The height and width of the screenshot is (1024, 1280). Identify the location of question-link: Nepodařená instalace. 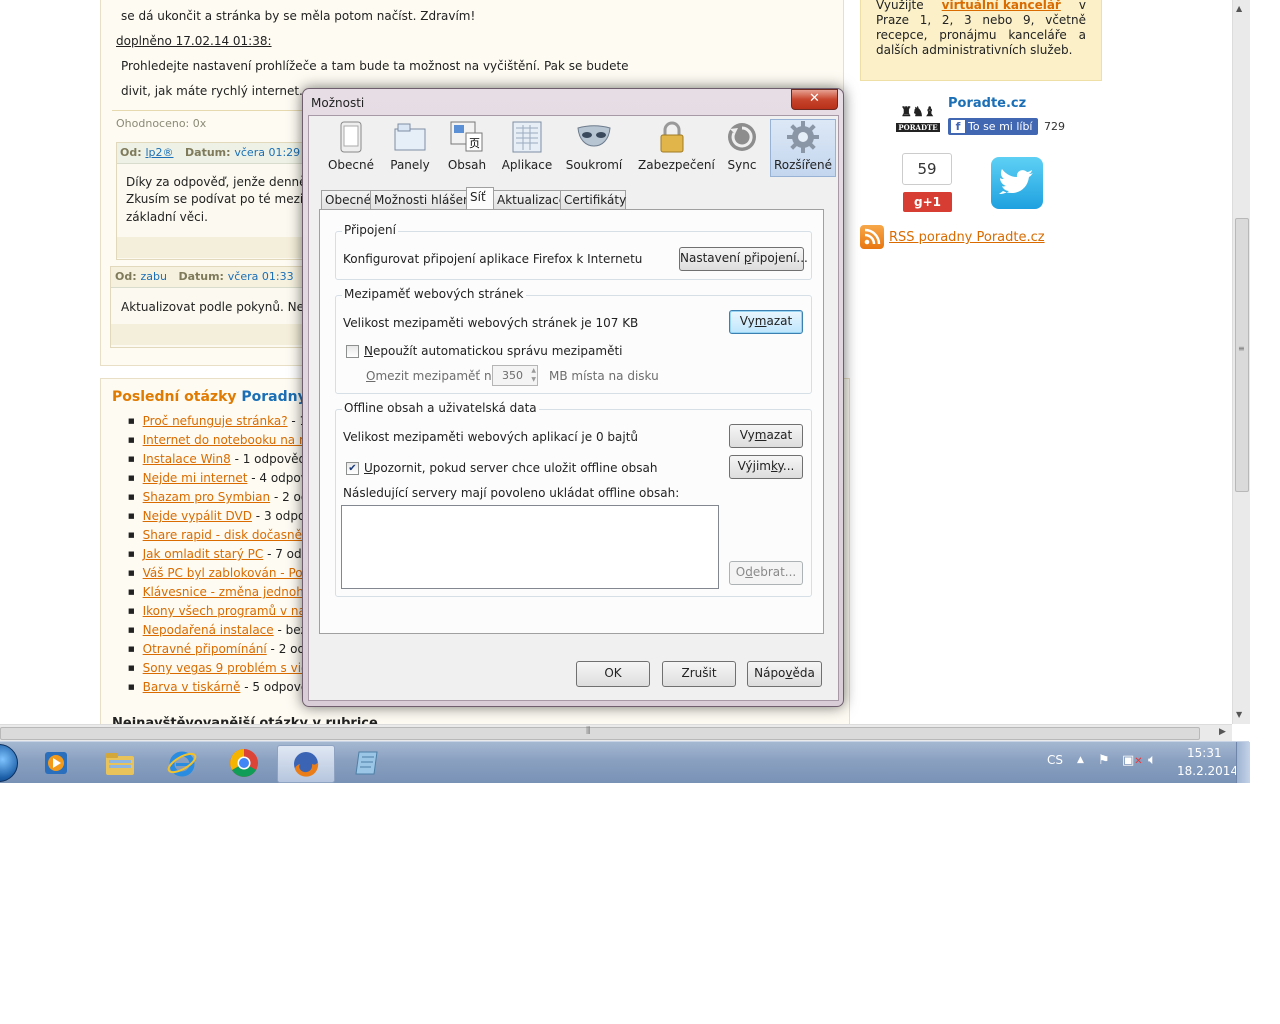
(208, 630).